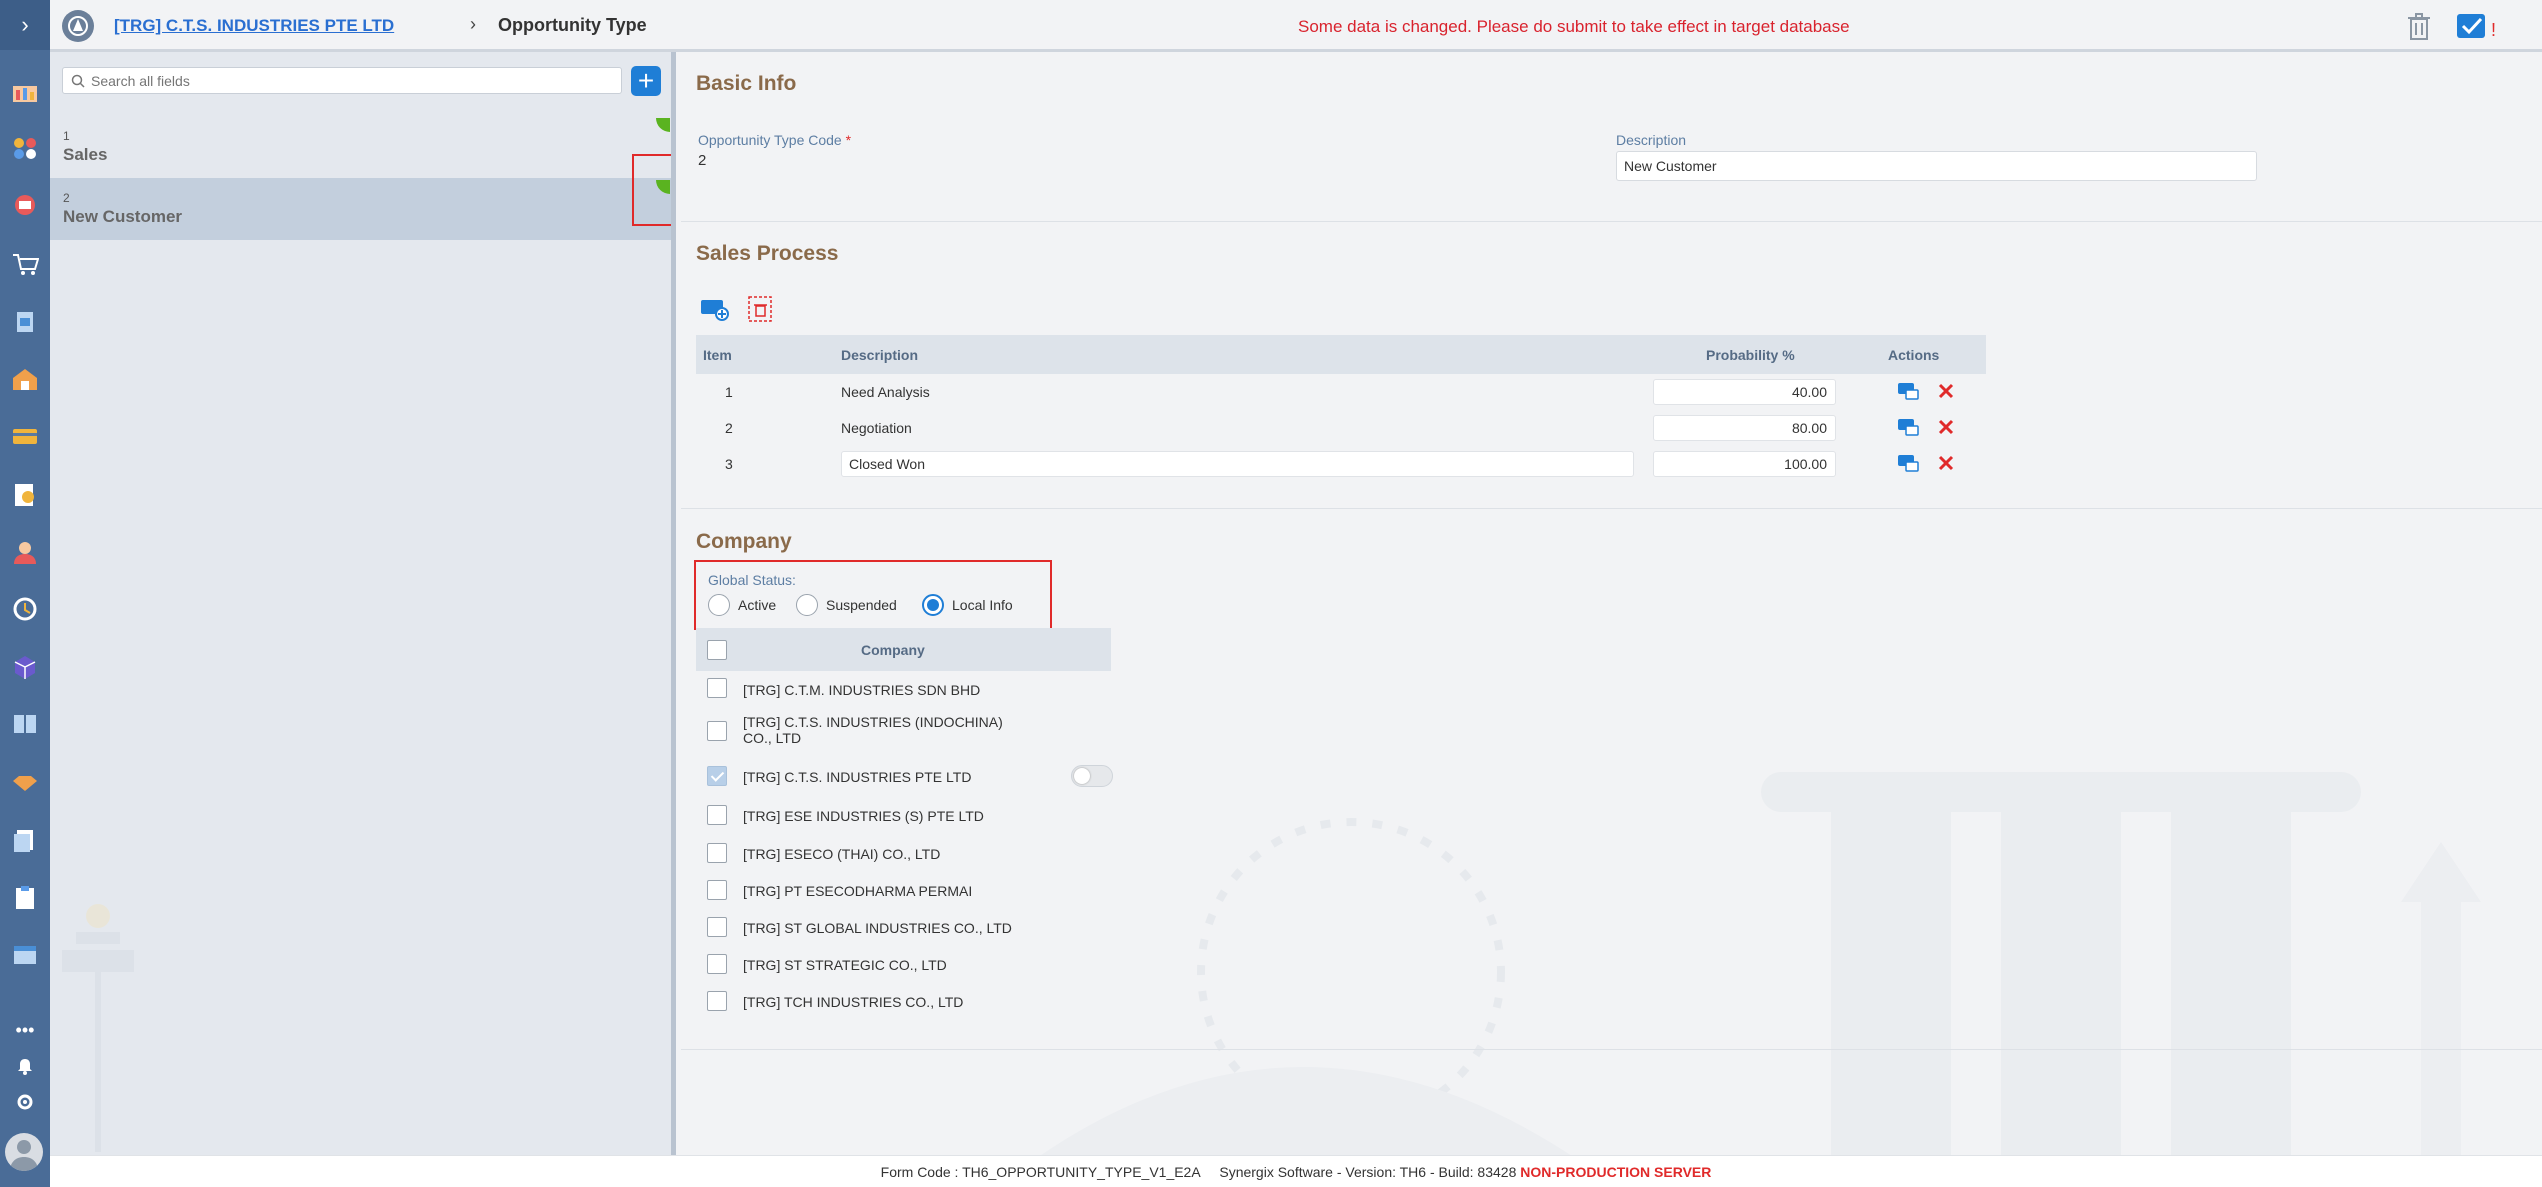  What do you see at coordinates (651, 190) in the screenshot?
I see `highlight-box` at bounding box center [651, 190].